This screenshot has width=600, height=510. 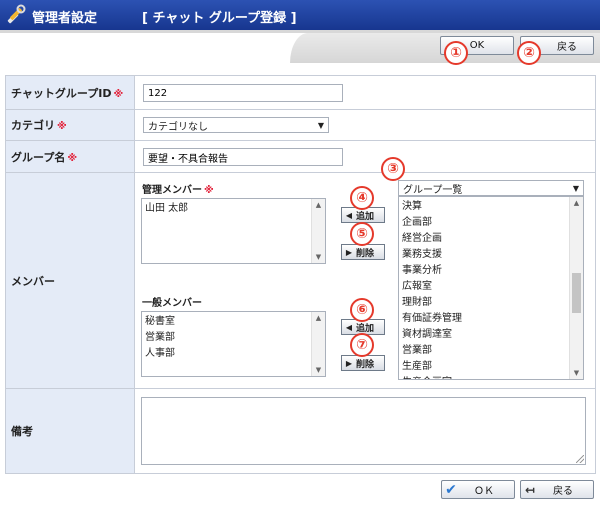 What do you see at coordinates (365, 92) in the screenshot?
I see `group-id-value-cell` at bounding box center [365, 92].